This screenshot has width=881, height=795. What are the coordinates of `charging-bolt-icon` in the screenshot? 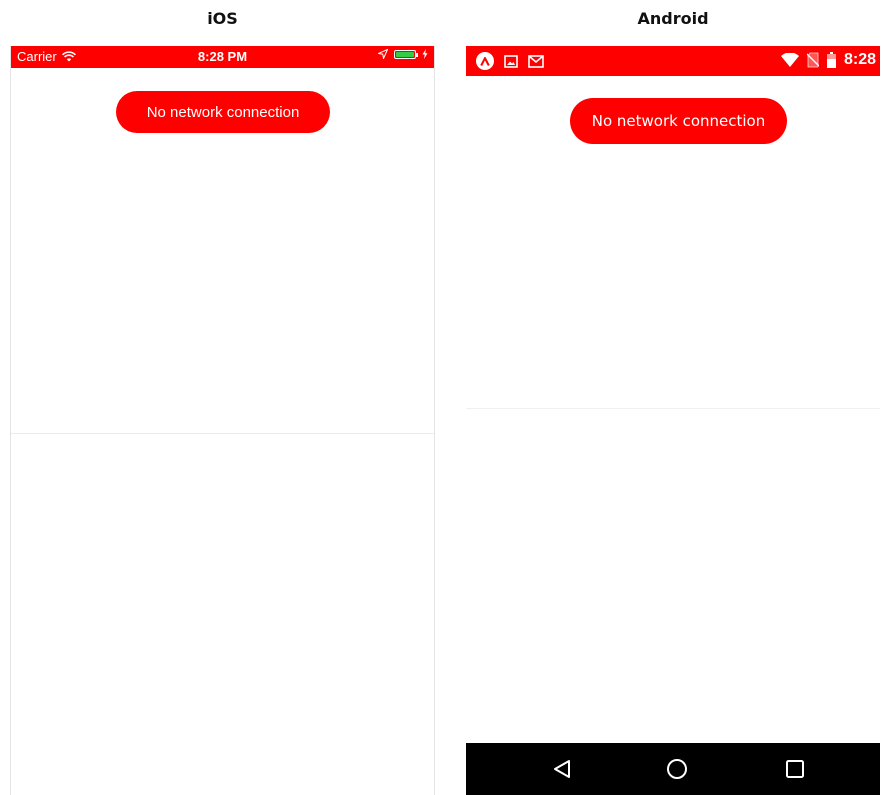 It's located at (425, 54).